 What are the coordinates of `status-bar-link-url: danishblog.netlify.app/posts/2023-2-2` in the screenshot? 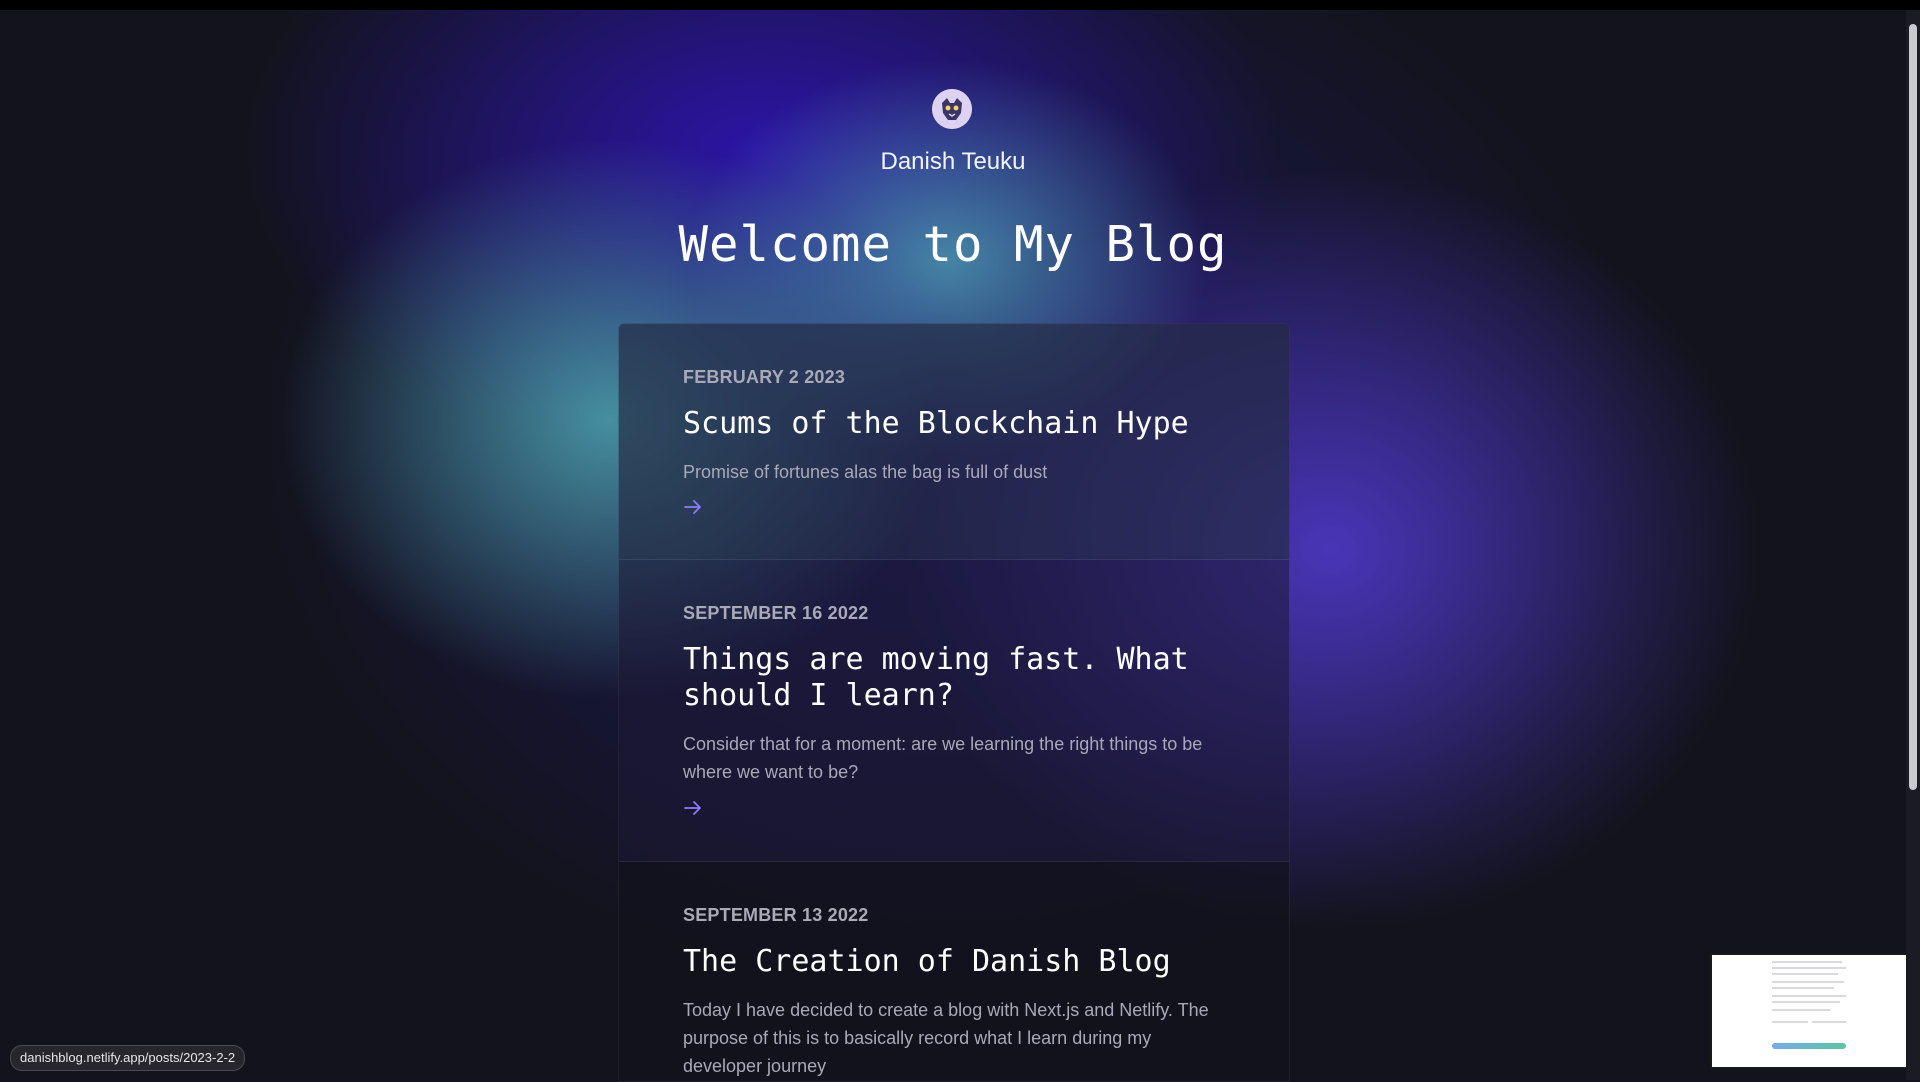 It's located at (128, 1058).